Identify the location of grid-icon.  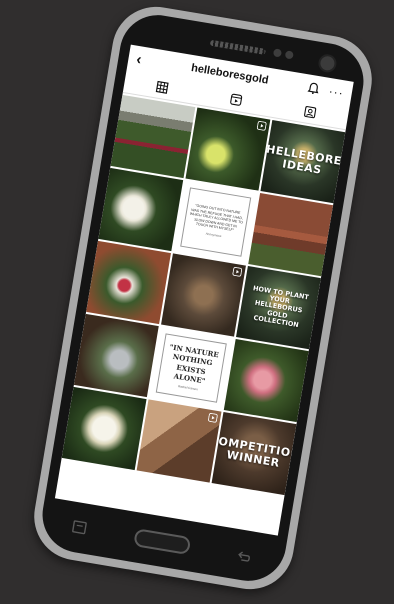
(162, 87).